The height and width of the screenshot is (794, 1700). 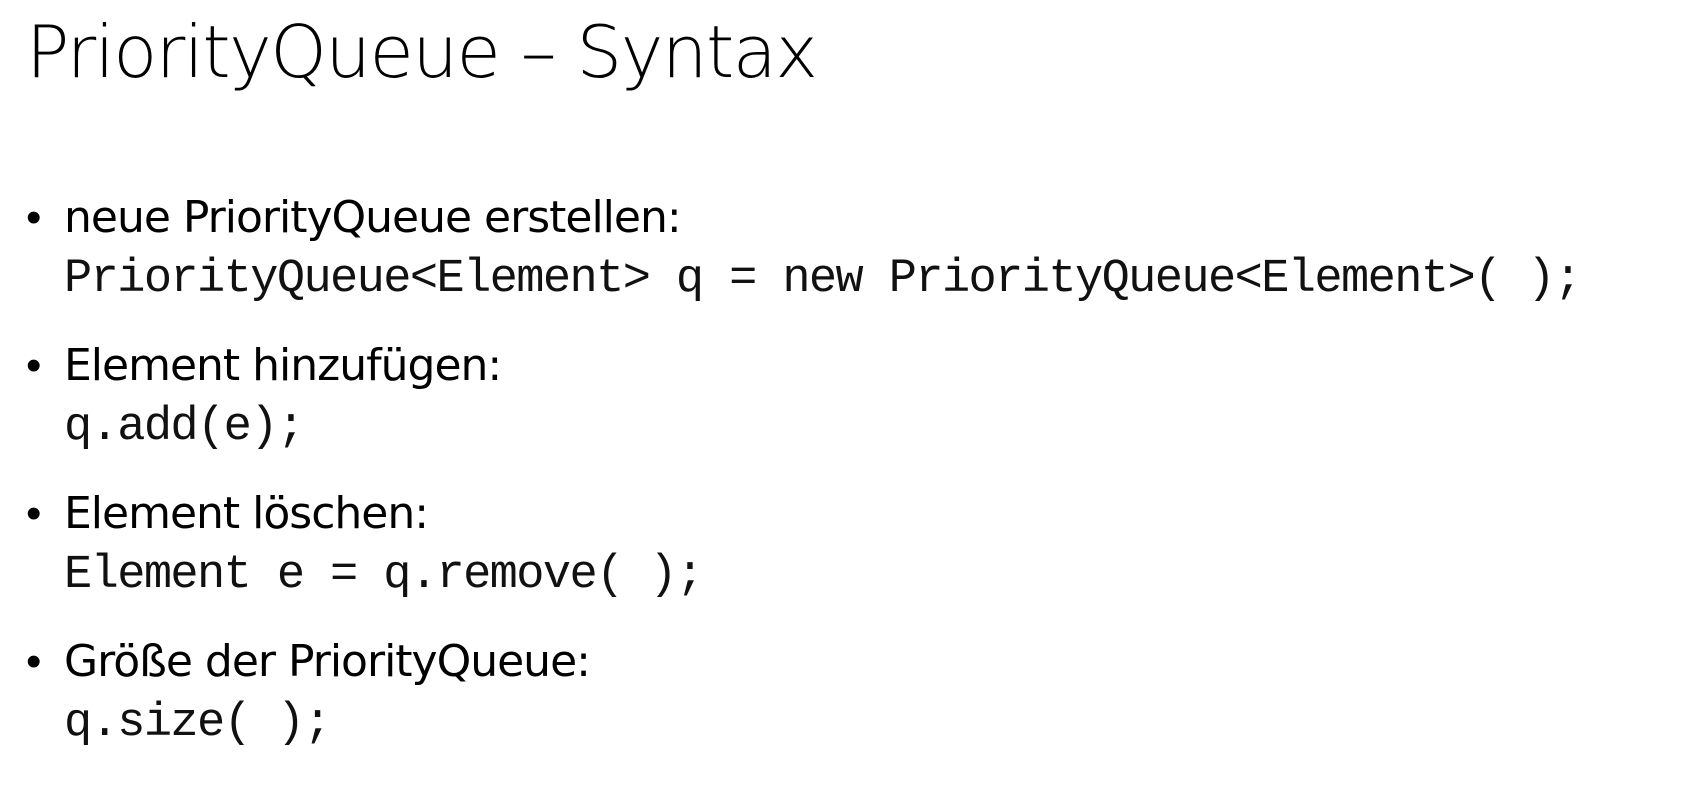 I want to click on item-heading: Element hinzufügen:, so click(x=283, y=365).